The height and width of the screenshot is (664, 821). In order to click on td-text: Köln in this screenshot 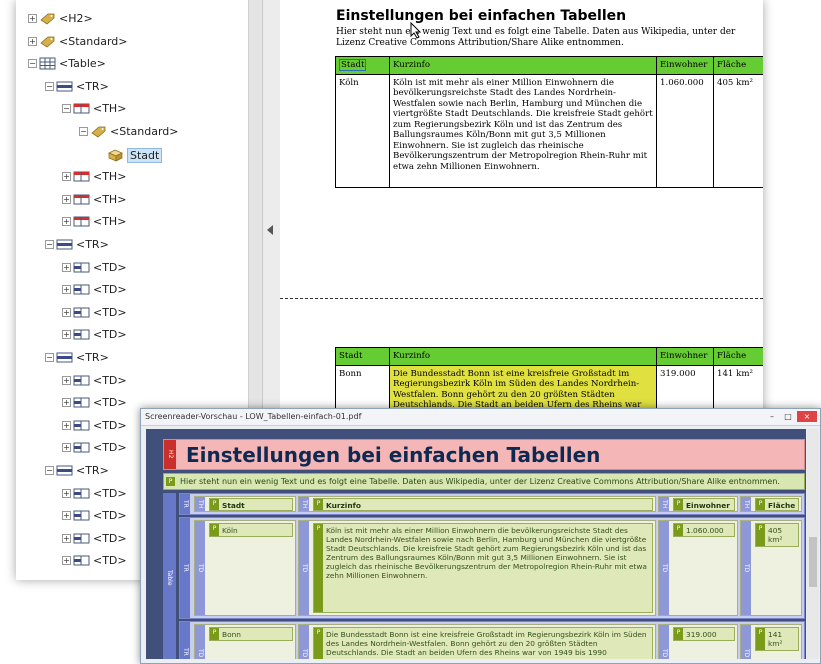, I will do `click(230, 530)`.